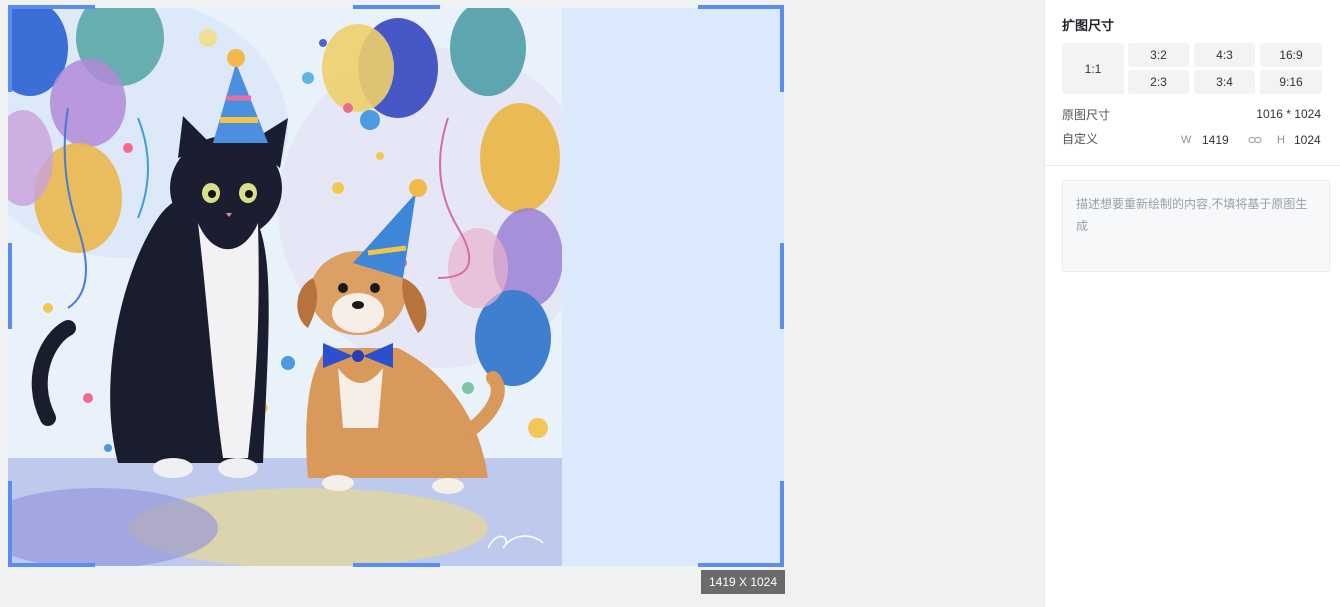  Describe the element at coordinates (782, 286) in the screenshot. I see `handle-right-mid` at that location.